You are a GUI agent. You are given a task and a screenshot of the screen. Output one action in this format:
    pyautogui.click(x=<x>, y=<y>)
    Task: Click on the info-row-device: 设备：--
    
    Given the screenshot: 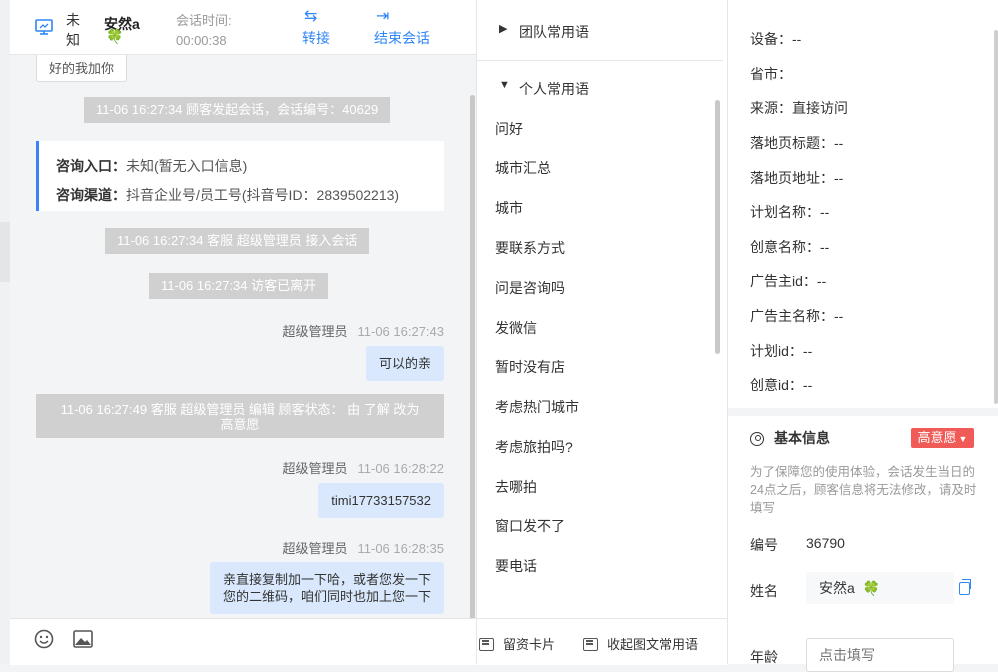 What is the action you would take?
    pyautogui.click(x=775, y=39)
    